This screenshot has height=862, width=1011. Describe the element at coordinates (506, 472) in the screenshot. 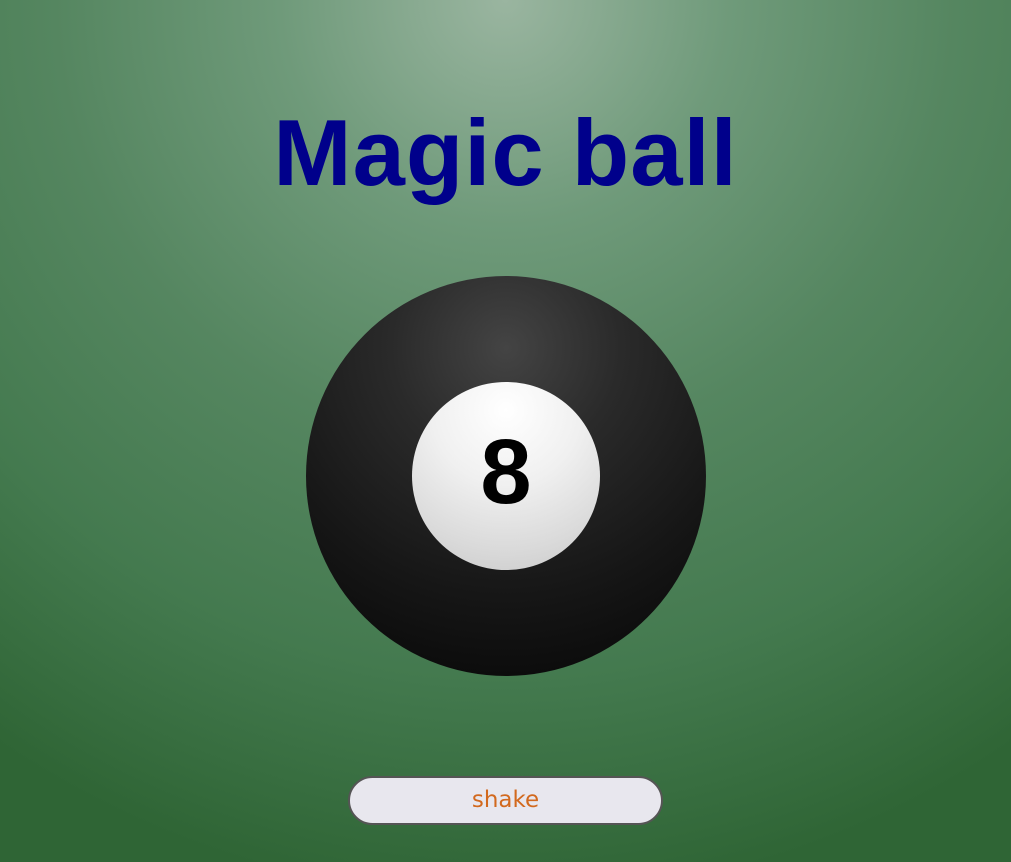

I see `eight-ball-number: 8` at that location.